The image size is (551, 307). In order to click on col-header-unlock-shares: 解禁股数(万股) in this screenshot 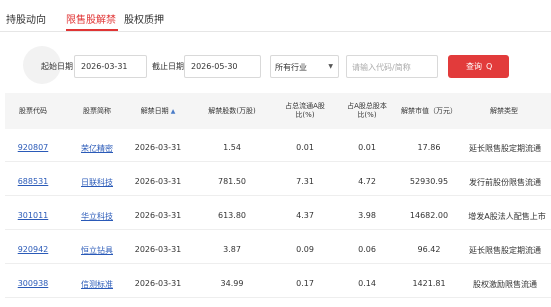, I will do `click(232, 111)`.